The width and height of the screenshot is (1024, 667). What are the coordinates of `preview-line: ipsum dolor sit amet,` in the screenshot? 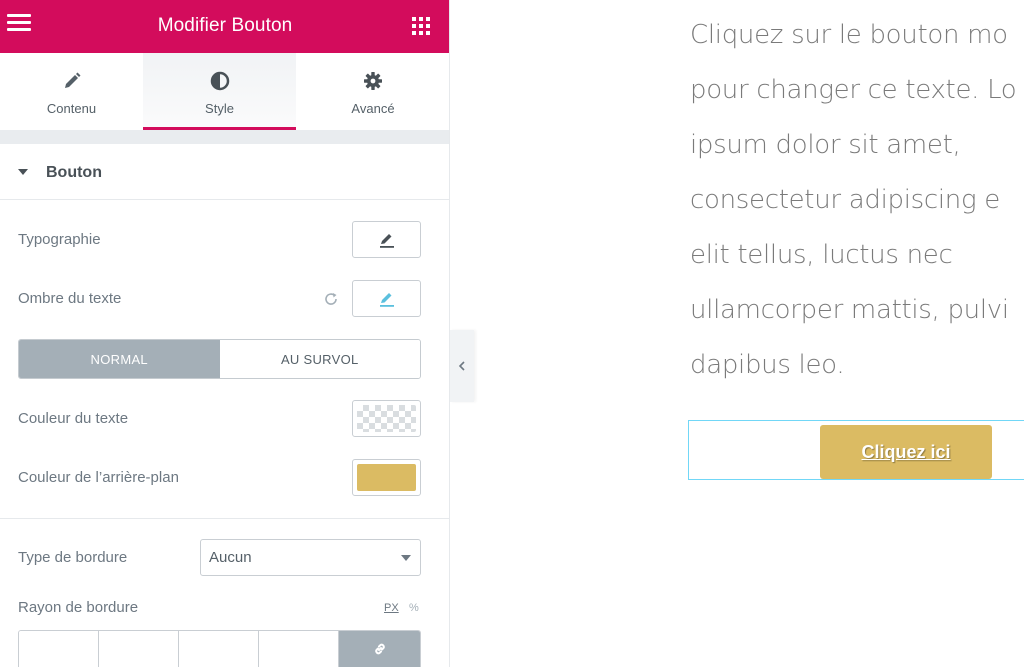 It's located at (825, 145).